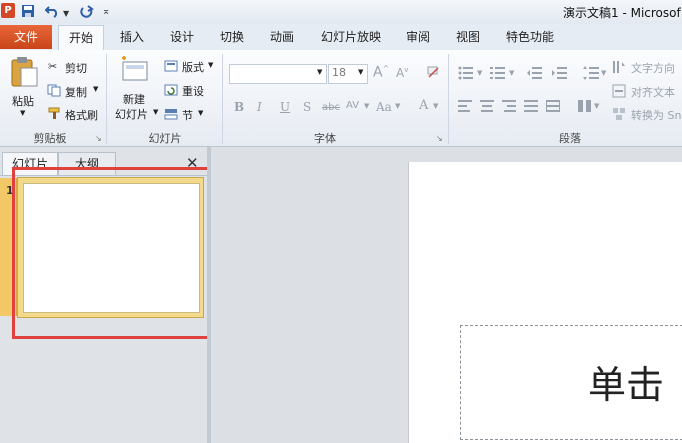 This screenshot has width=682, height=443. I want to click on tab-transitions: 切换, so click(232, 37).